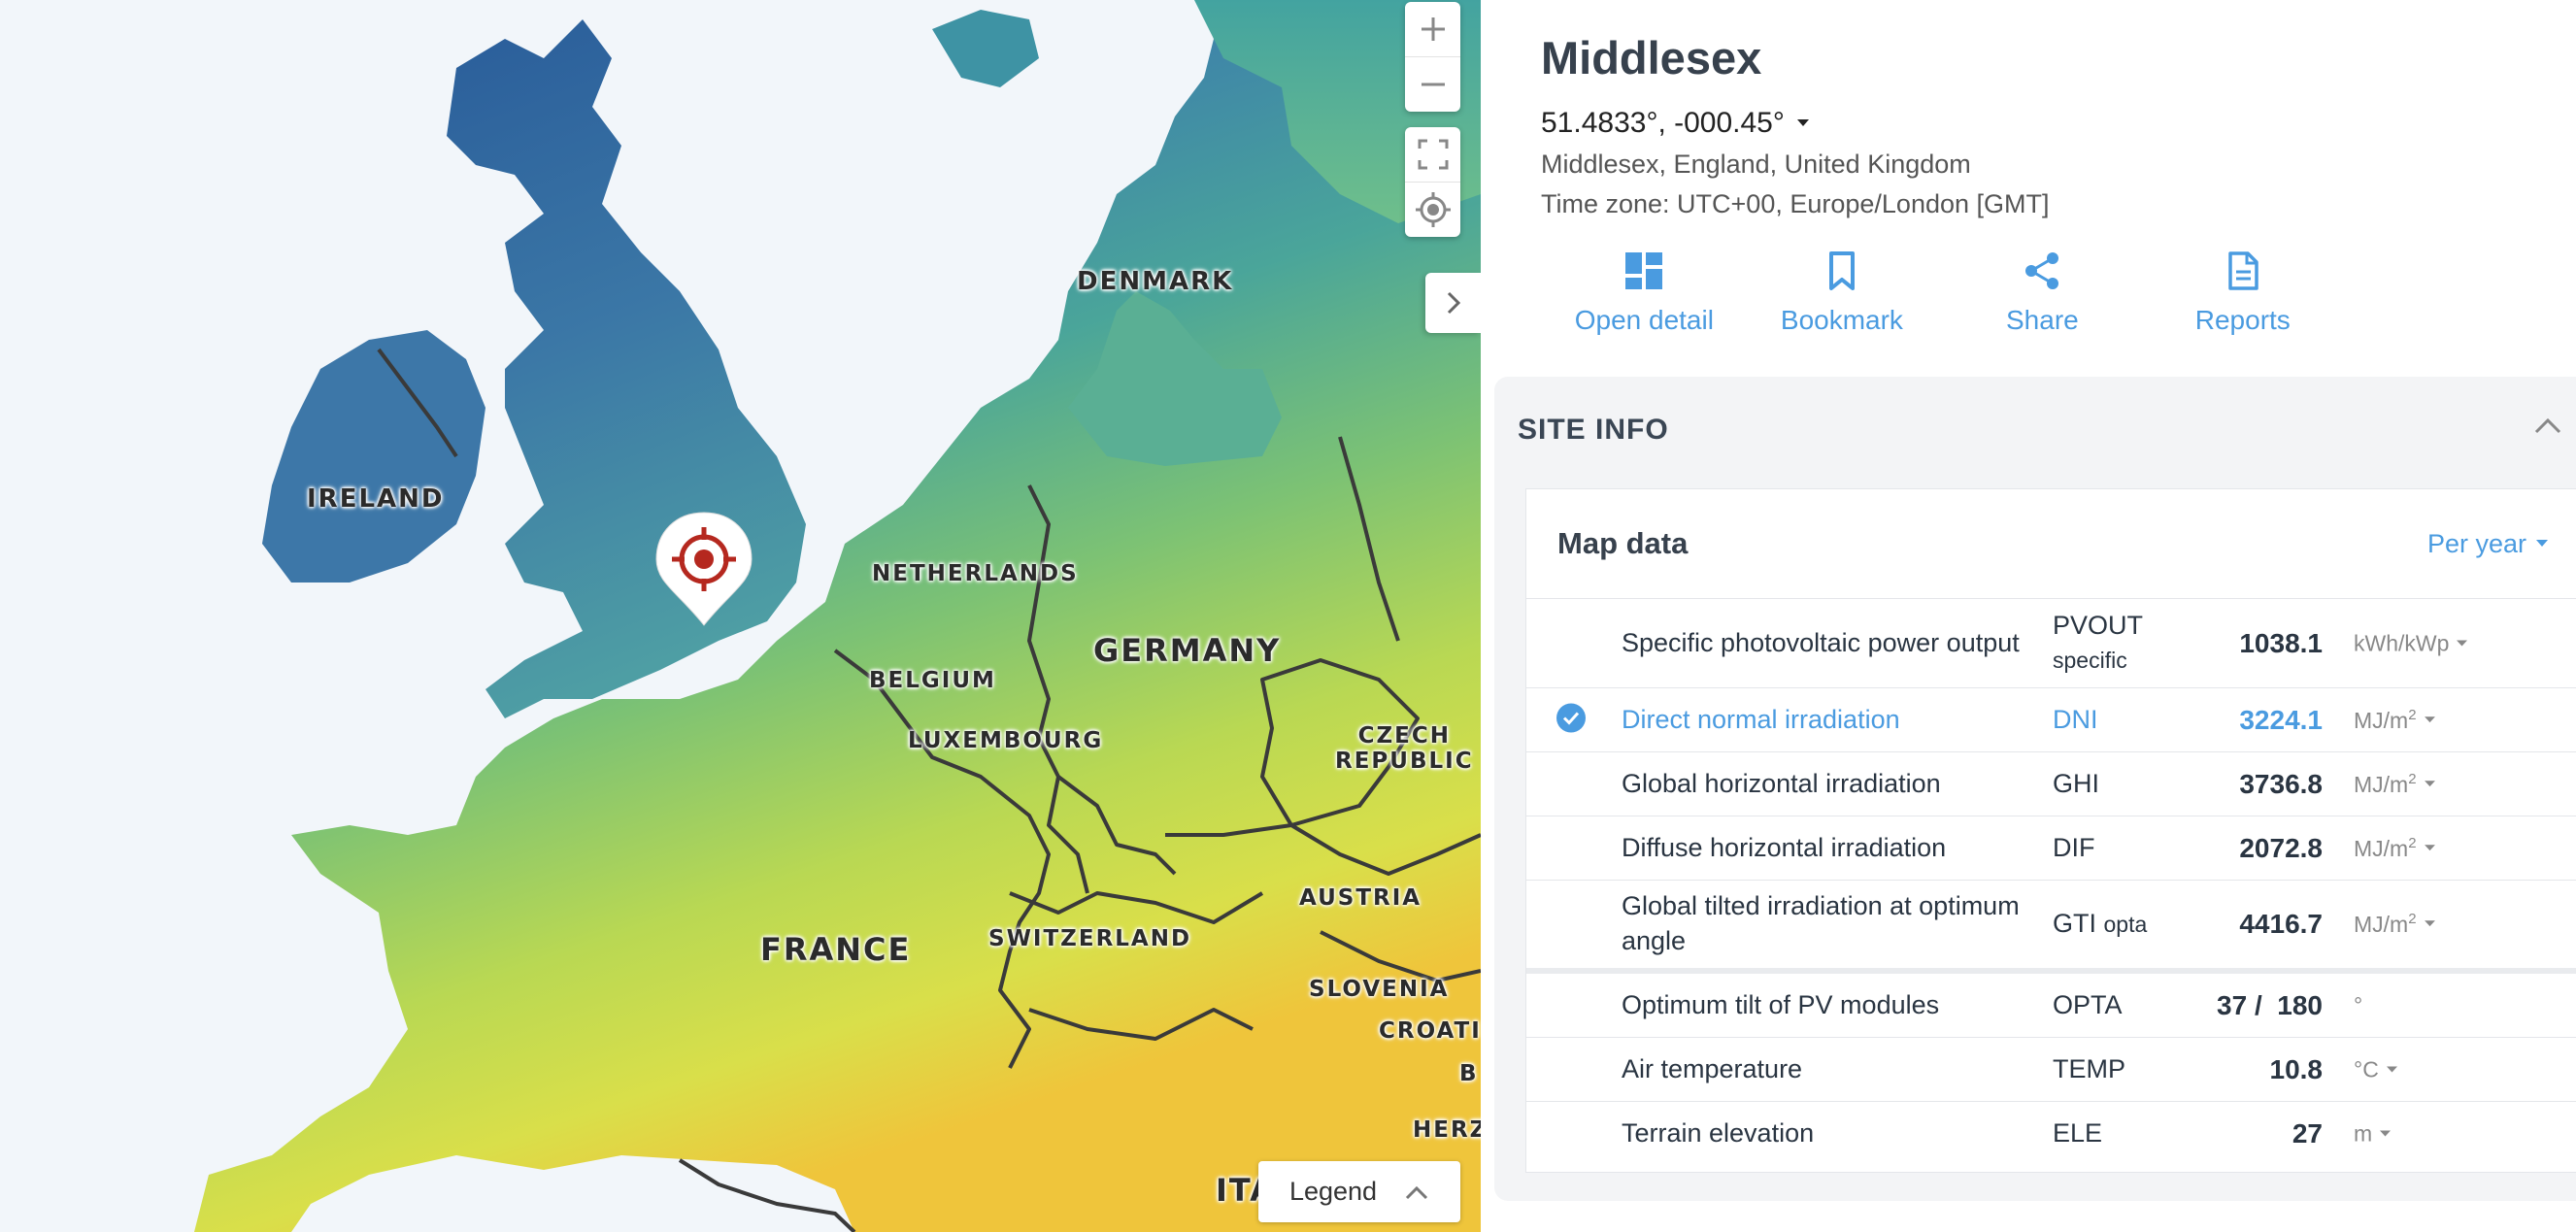  I want to click on reports-button: Reports, so click(2243, 293).